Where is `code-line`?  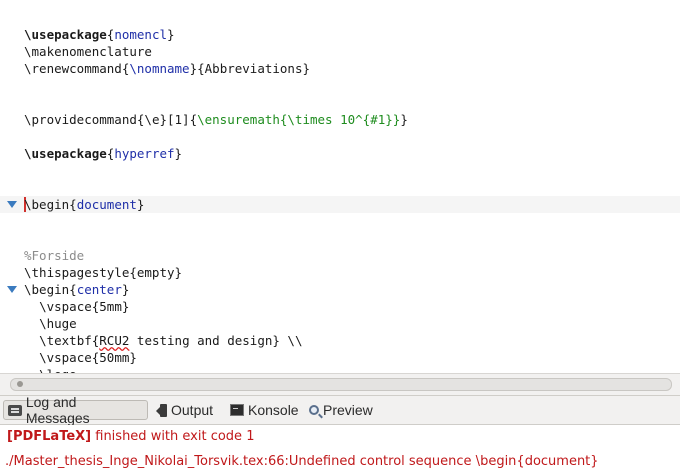
code-line is located at coordinates (340, 17).